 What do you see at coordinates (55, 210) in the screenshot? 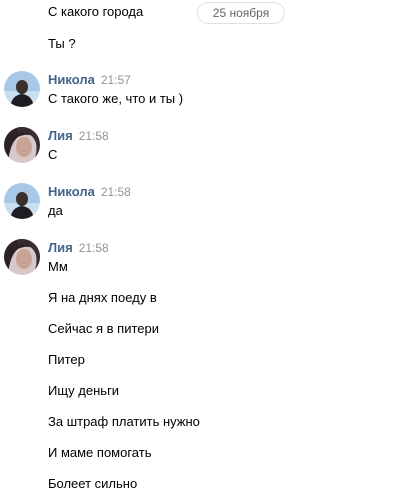
I see `message-text: да` at bounding box center [55, 210].